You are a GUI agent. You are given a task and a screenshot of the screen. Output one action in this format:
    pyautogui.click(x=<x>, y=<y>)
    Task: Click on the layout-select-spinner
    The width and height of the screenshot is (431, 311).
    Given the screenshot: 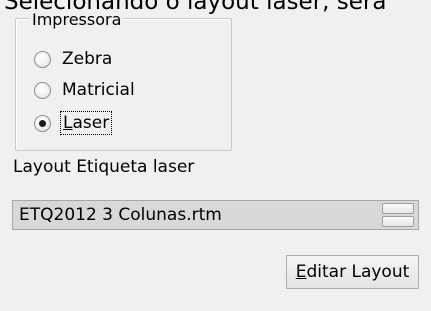 What is the action you would take?
    pyautogui.click(x=398, y=215)
    